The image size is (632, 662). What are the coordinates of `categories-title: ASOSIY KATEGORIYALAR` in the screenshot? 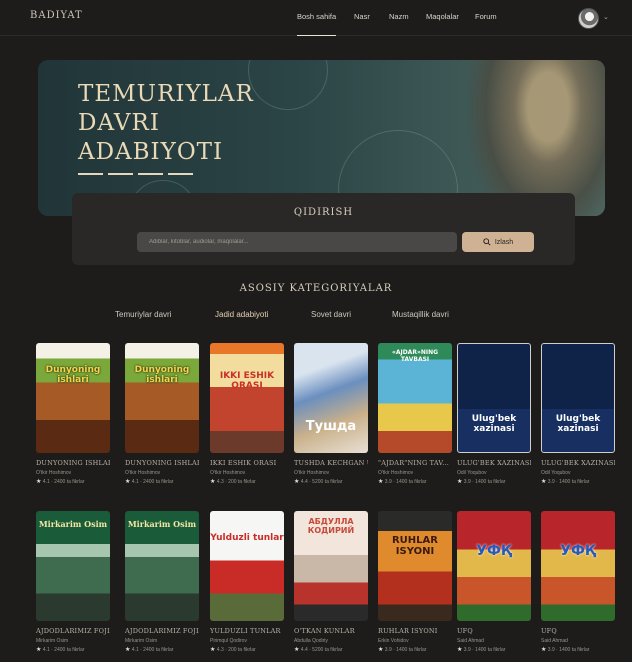 It's located at (316, 288).